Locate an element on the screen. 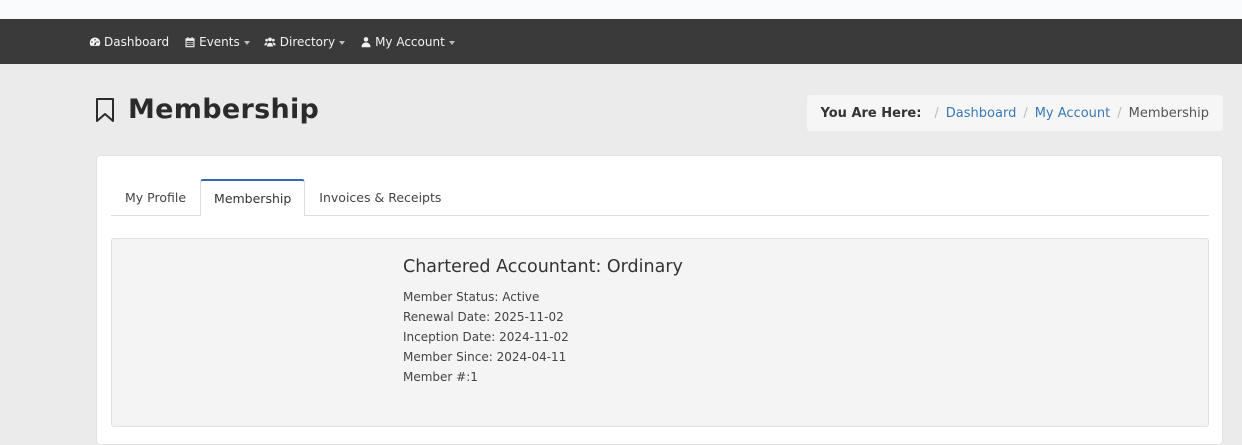 This screenshot has width=1242, height=445. nav-dashboard-label: Dashboard is located at coordinates (137, 41).